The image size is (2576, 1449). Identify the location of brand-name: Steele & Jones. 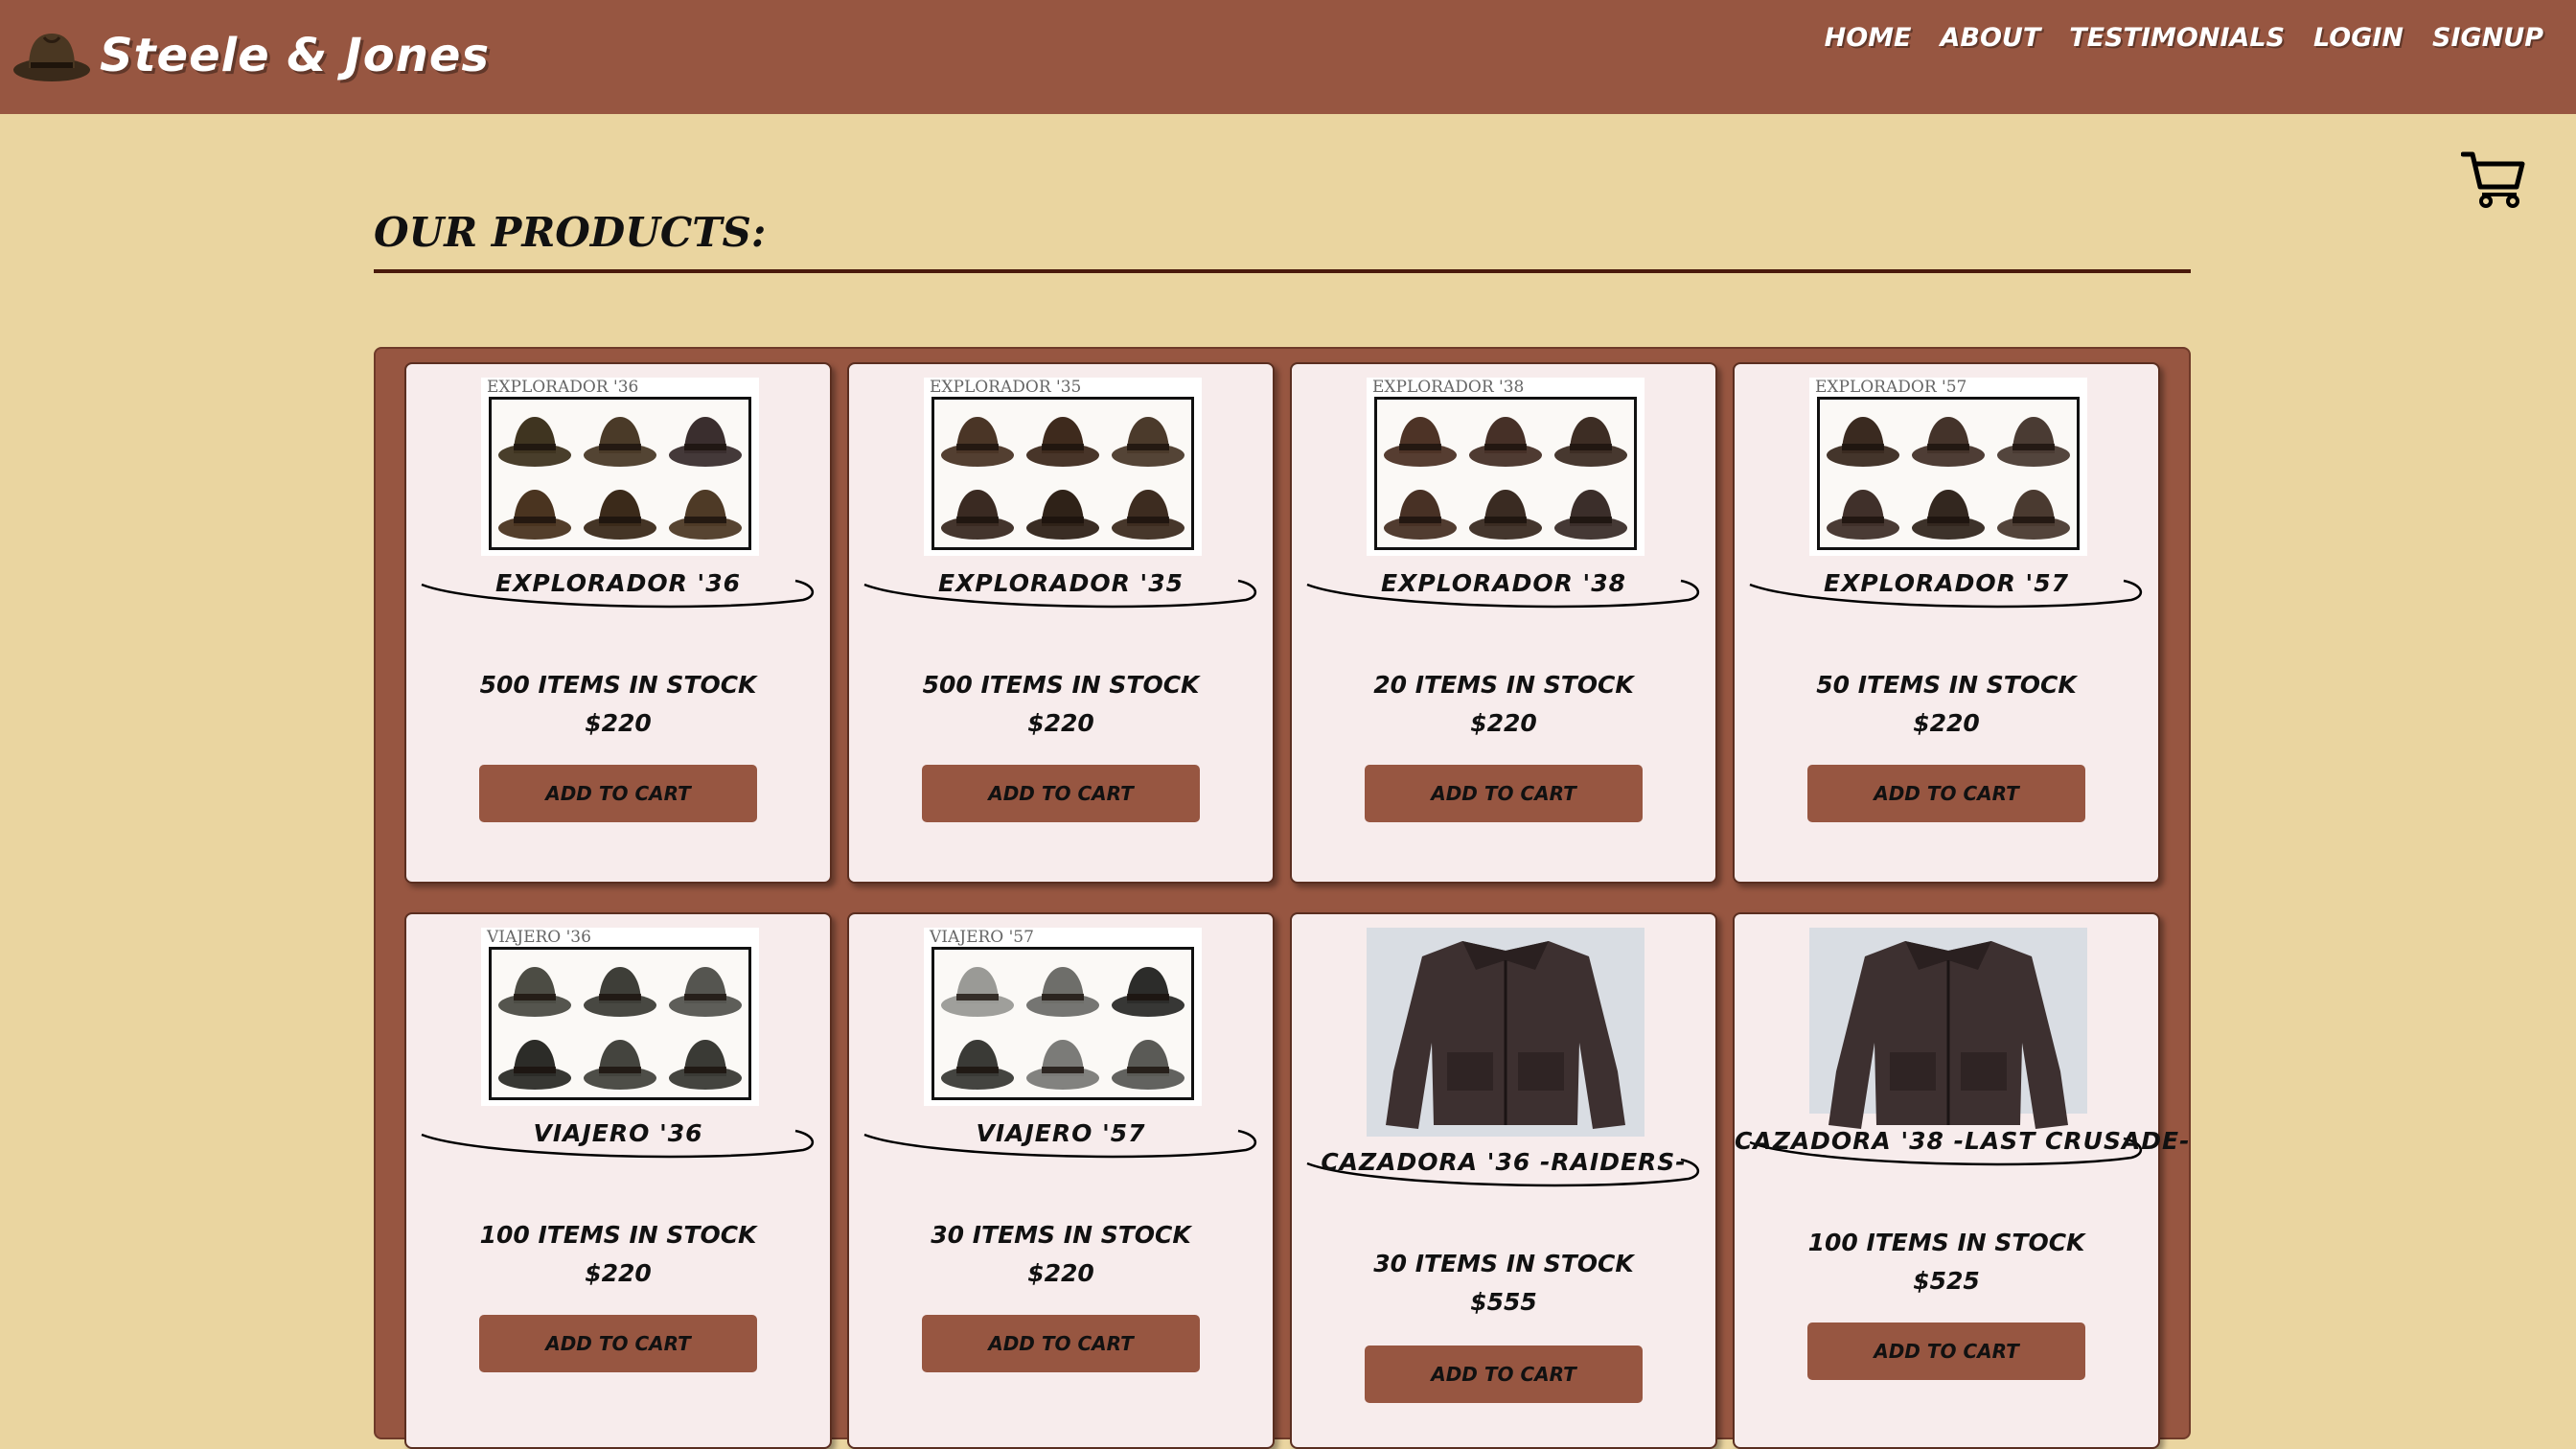
(295, 55).